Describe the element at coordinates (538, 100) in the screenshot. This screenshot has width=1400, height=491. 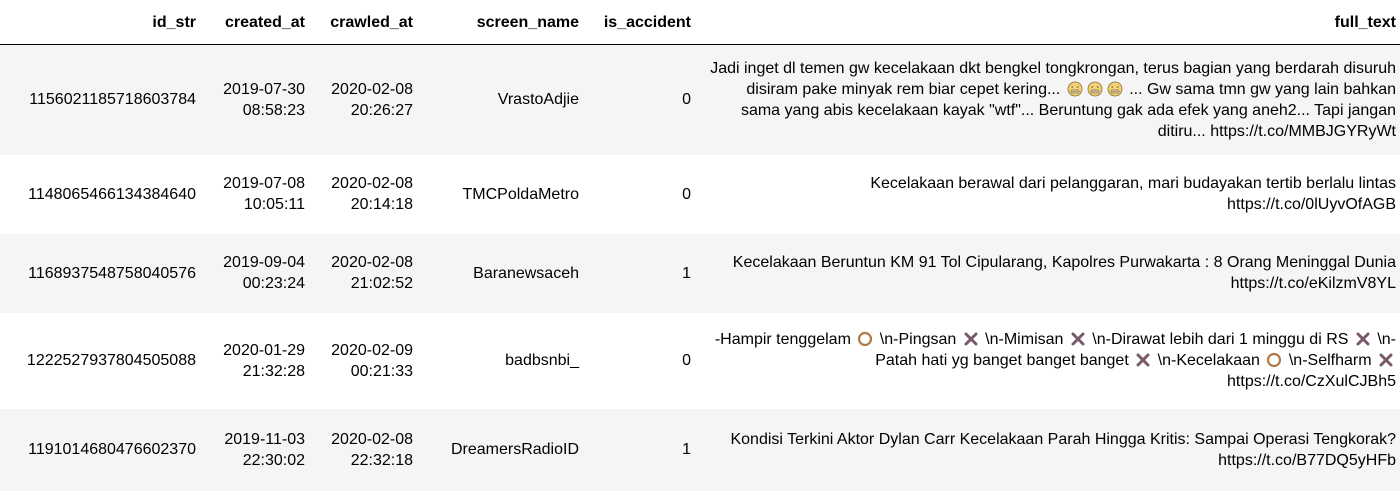
I see `cell-screen-name: VrastoAdjie` at that location.